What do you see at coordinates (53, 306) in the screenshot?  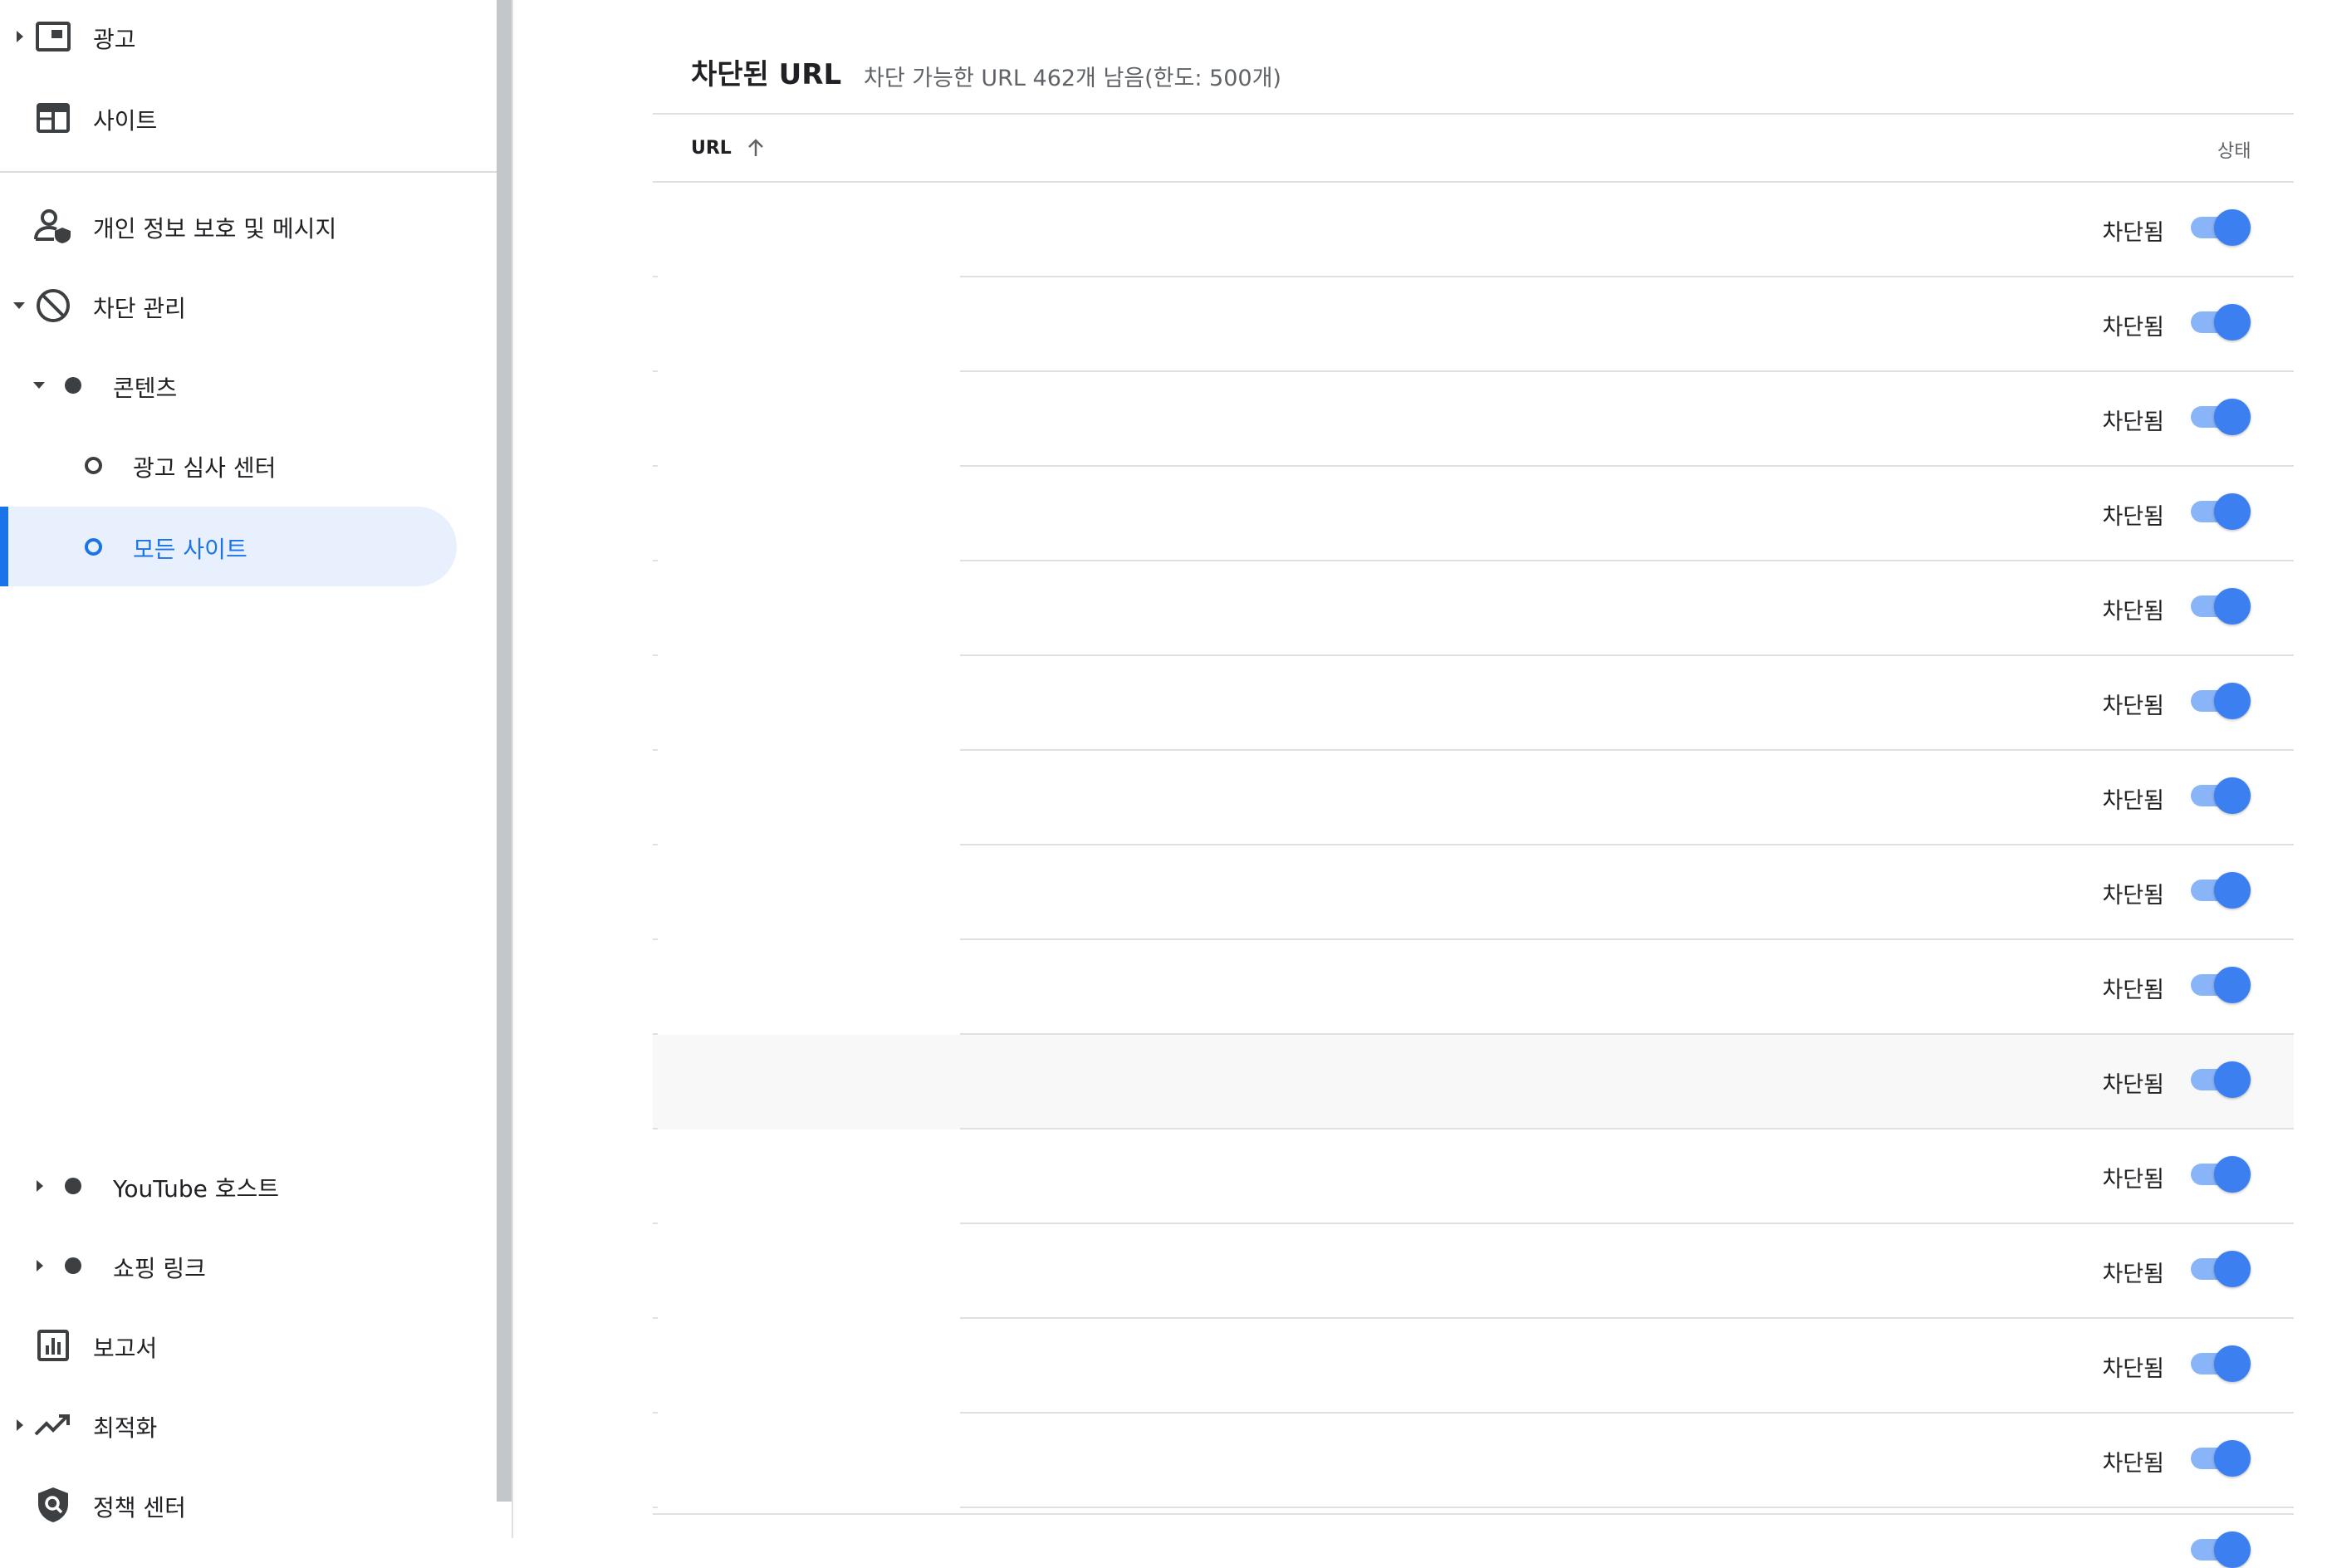 I see `block-icon` at bounding box center [53, 306].